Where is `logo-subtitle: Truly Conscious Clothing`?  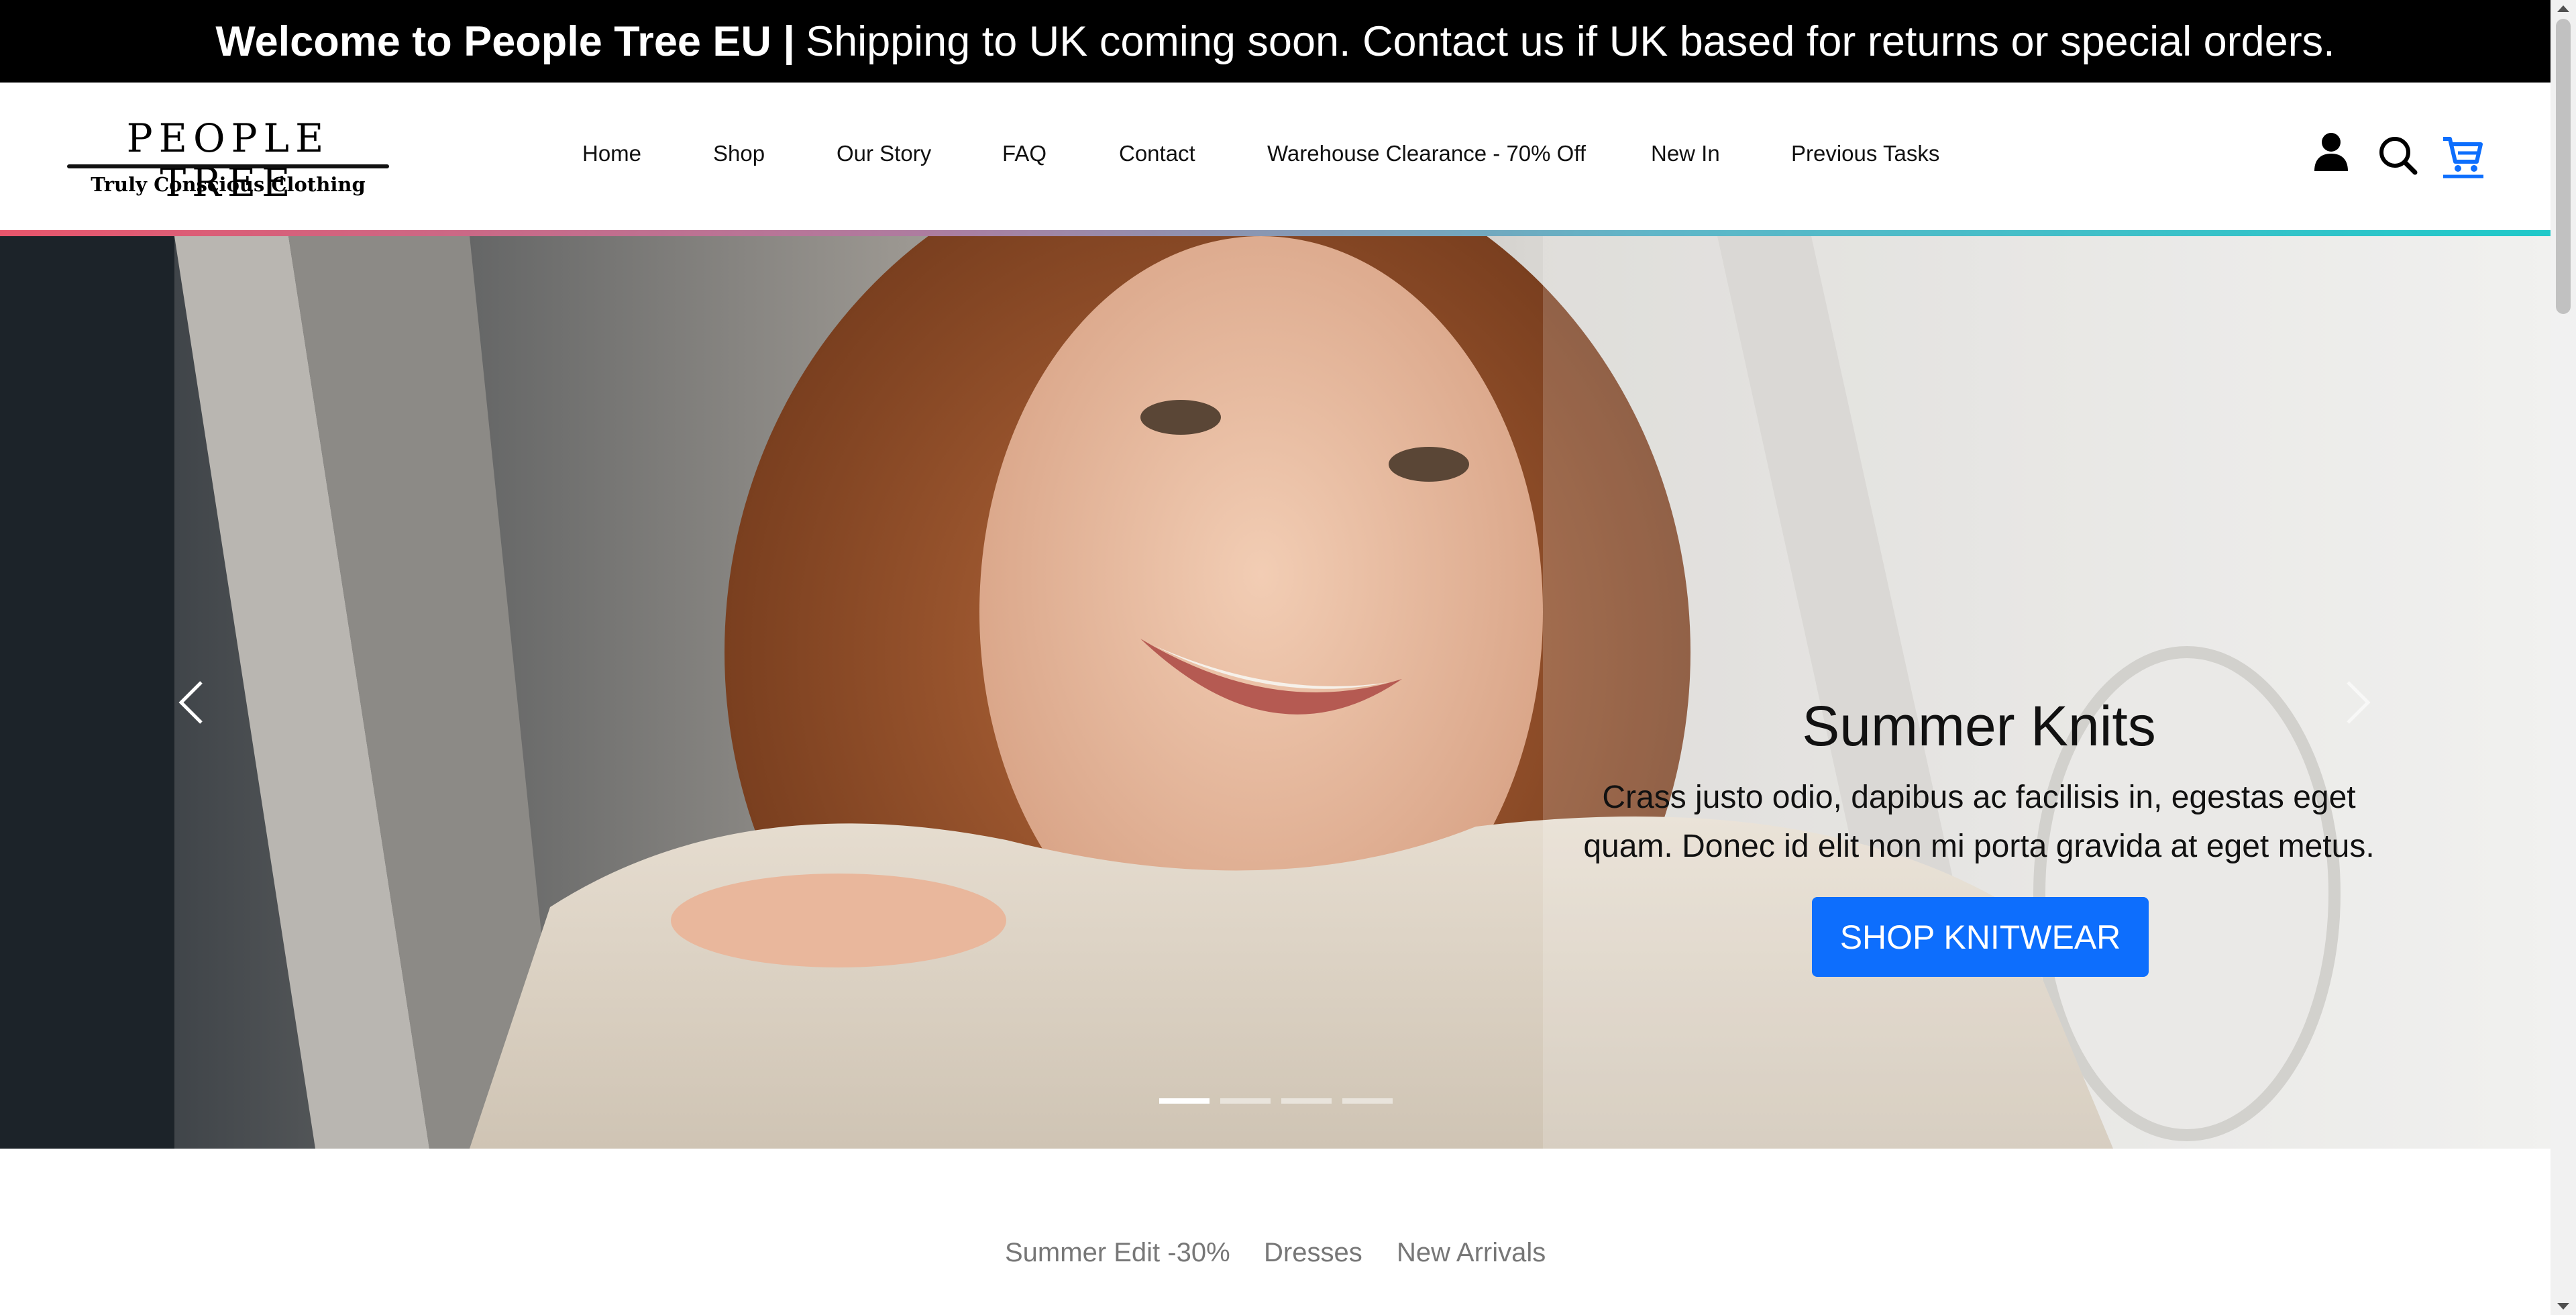
logo-subtitle: Truly Conscious Clothing is located at coordinates (228, 185).